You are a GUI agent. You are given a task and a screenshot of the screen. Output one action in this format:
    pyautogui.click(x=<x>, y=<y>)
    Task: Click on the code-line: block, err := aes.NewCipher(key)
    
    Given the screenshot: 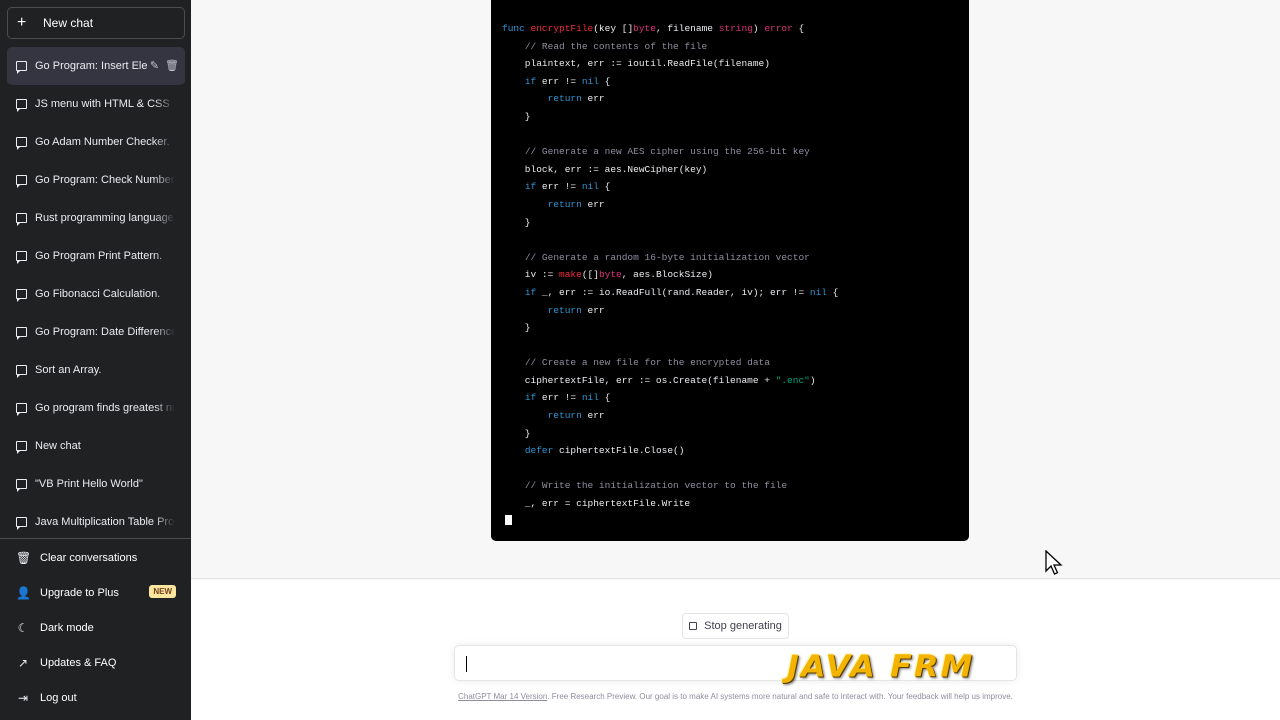 What is the action you would take?
    pyautogui.click(x=605, y=169)
    